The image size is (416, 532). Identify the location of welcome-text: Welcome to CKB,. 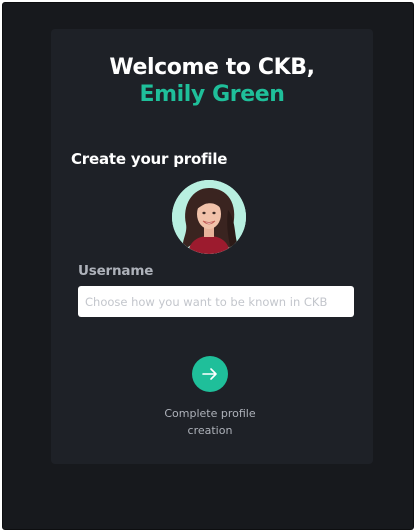
(212, 67).